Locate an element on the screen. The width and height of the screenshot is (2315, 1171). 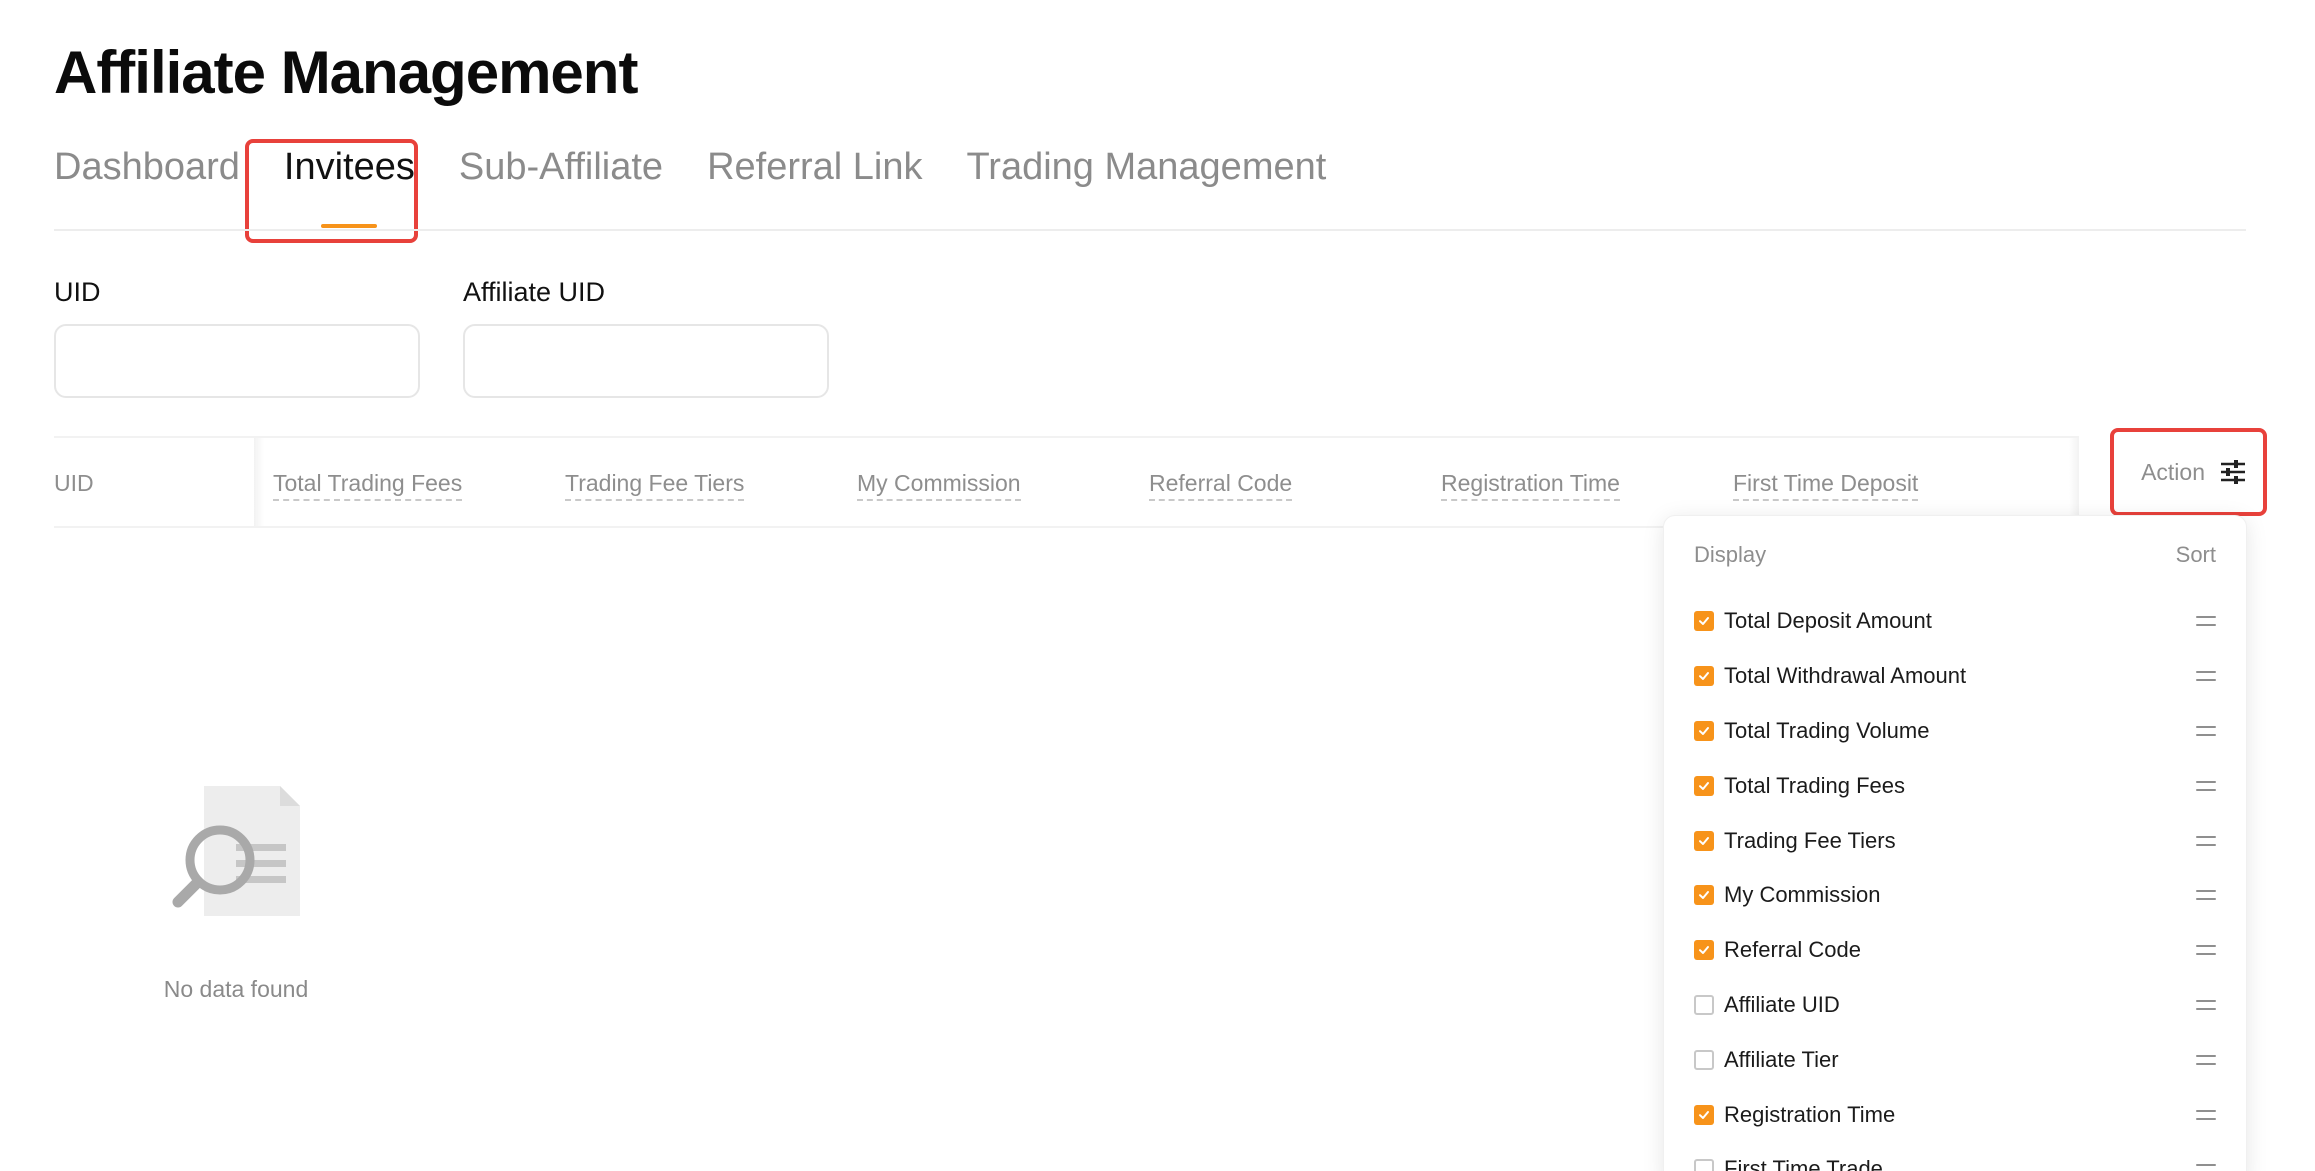
column-setting-toggle: Registration Time is located at coordinates (1794, 1115).